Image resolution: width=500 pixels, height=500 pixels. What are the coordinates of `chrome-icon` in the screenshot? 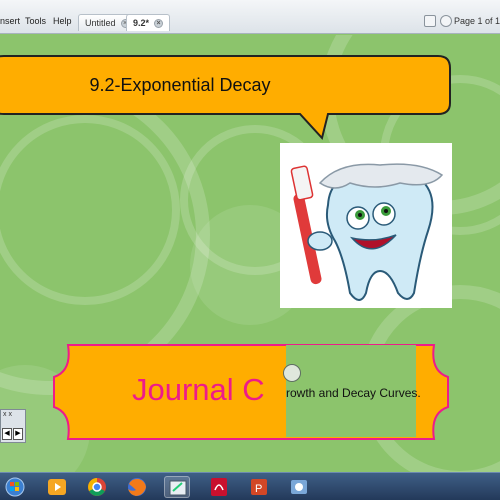 It's located at (97, 487).